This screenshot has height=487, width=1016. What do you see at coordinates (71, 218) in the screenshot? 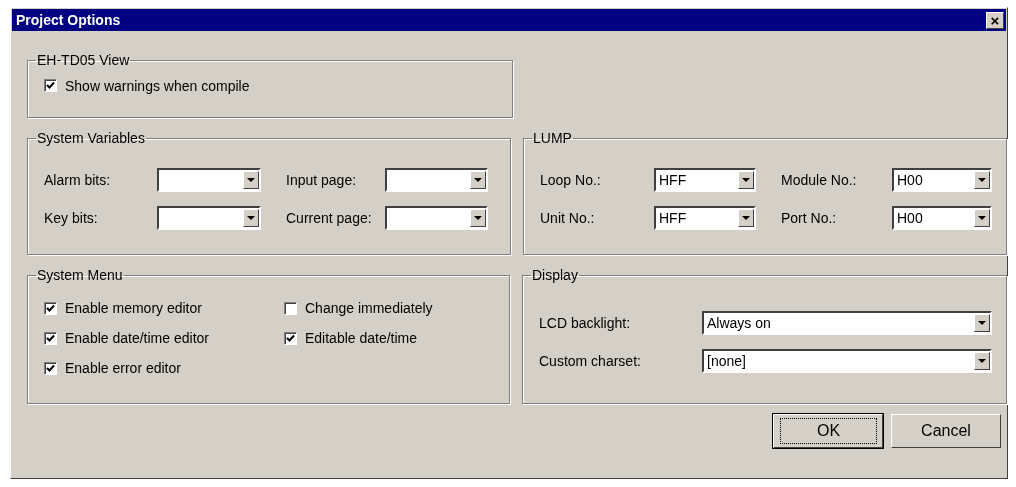
I see `field-label: Key bits:` at bounding box center [71, 218].